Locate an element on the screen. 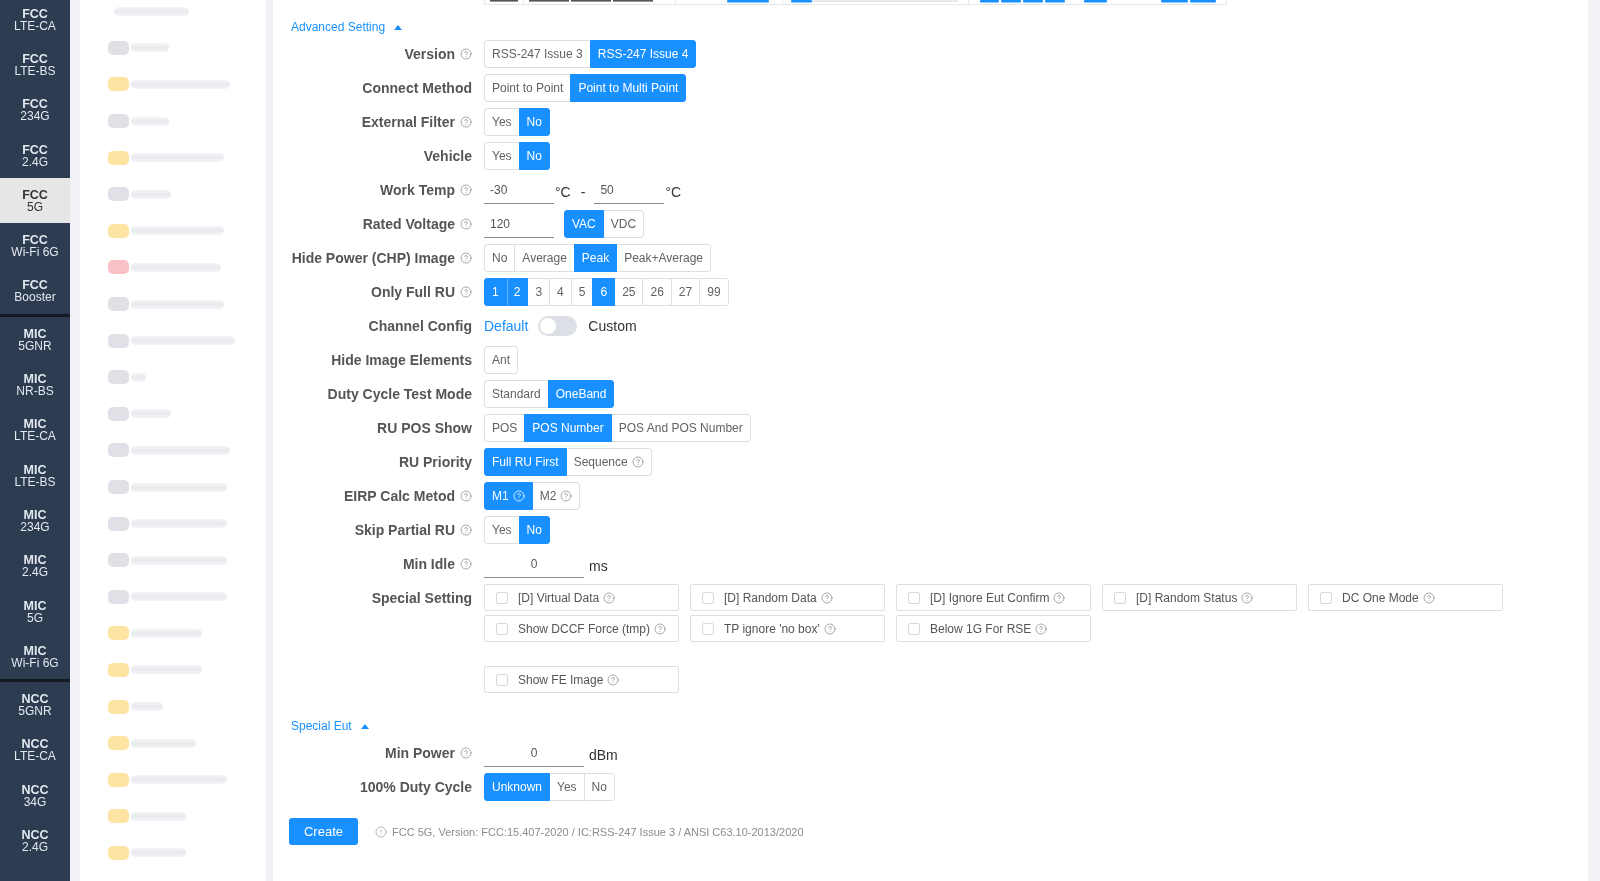  unit-label: dBm is located at coordinates (603, 754).